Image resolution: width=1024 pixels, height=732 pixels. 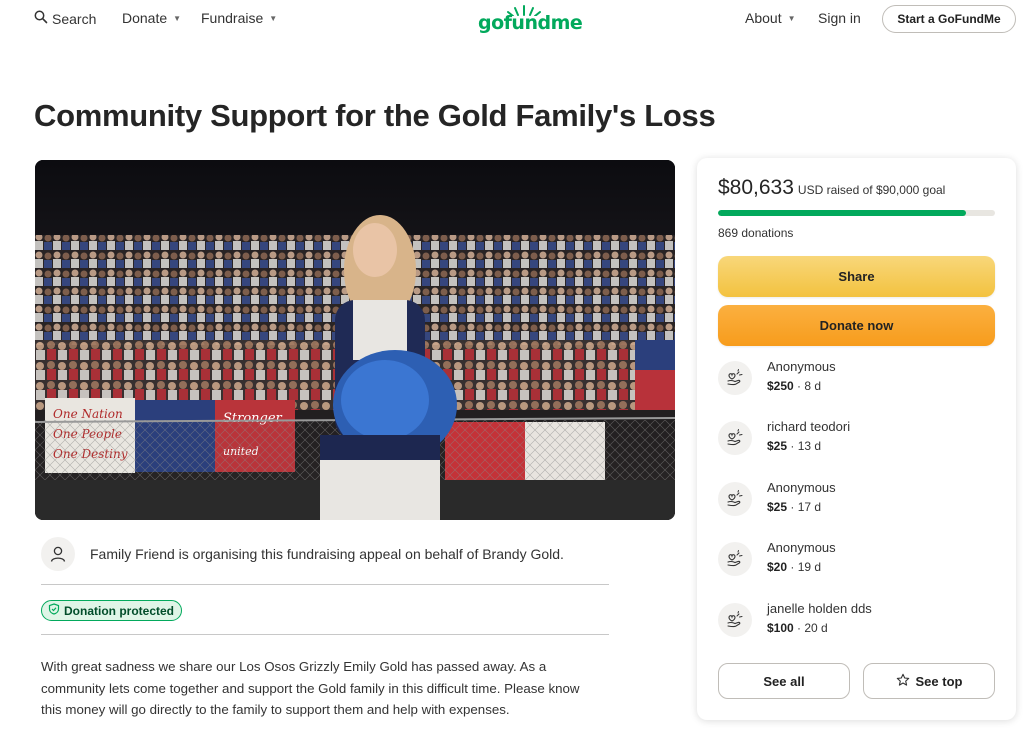 I want to click on sign-in-link: Sign in, so click(x=839, y=18).